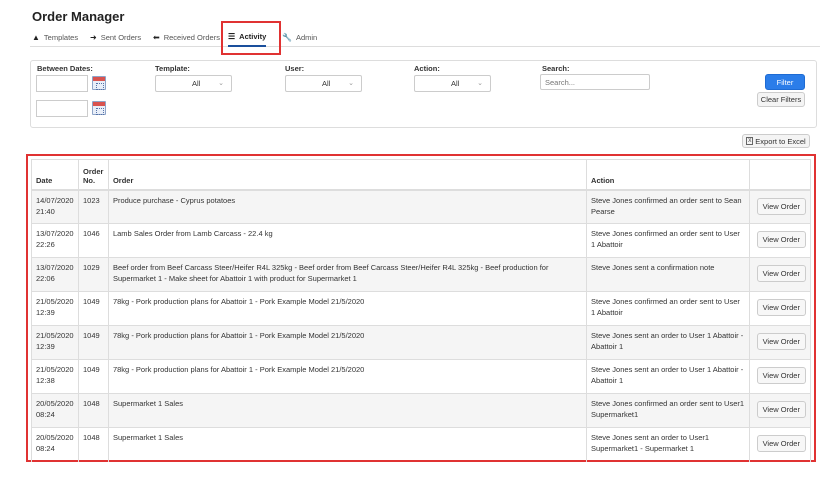  I want to click on tab-label: Admin, so click(306, 37).